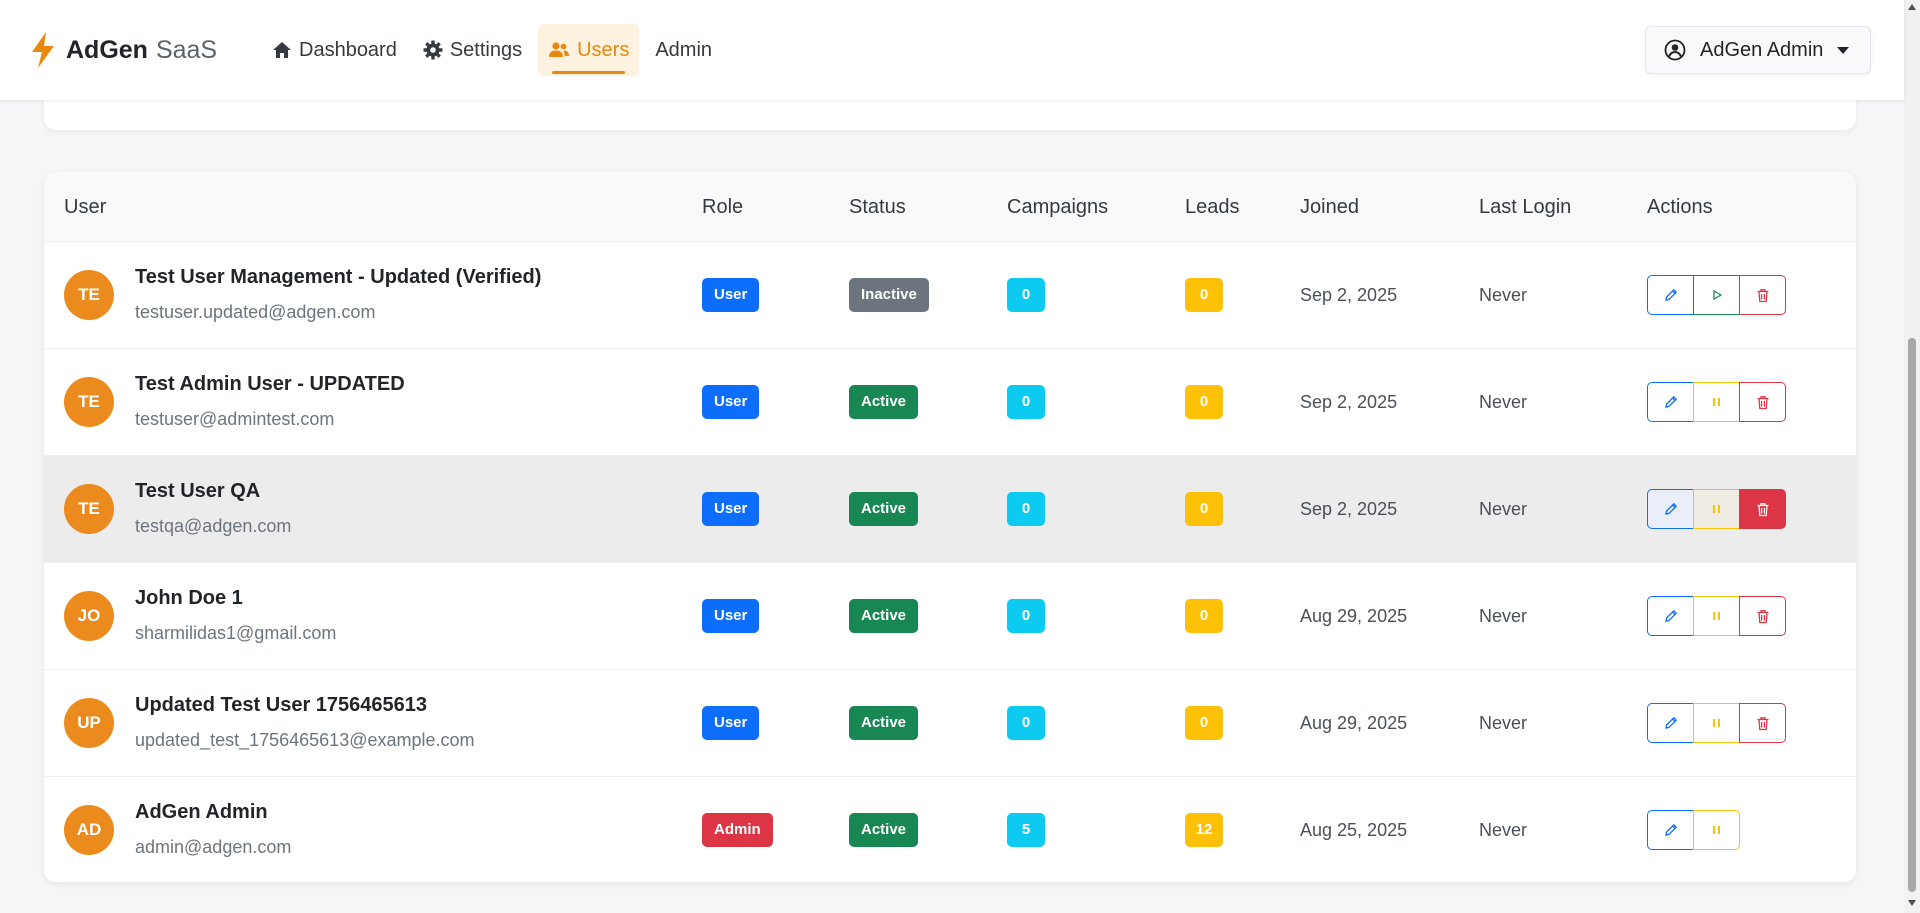  I want to click on avatar: JO, so click(89, 616).